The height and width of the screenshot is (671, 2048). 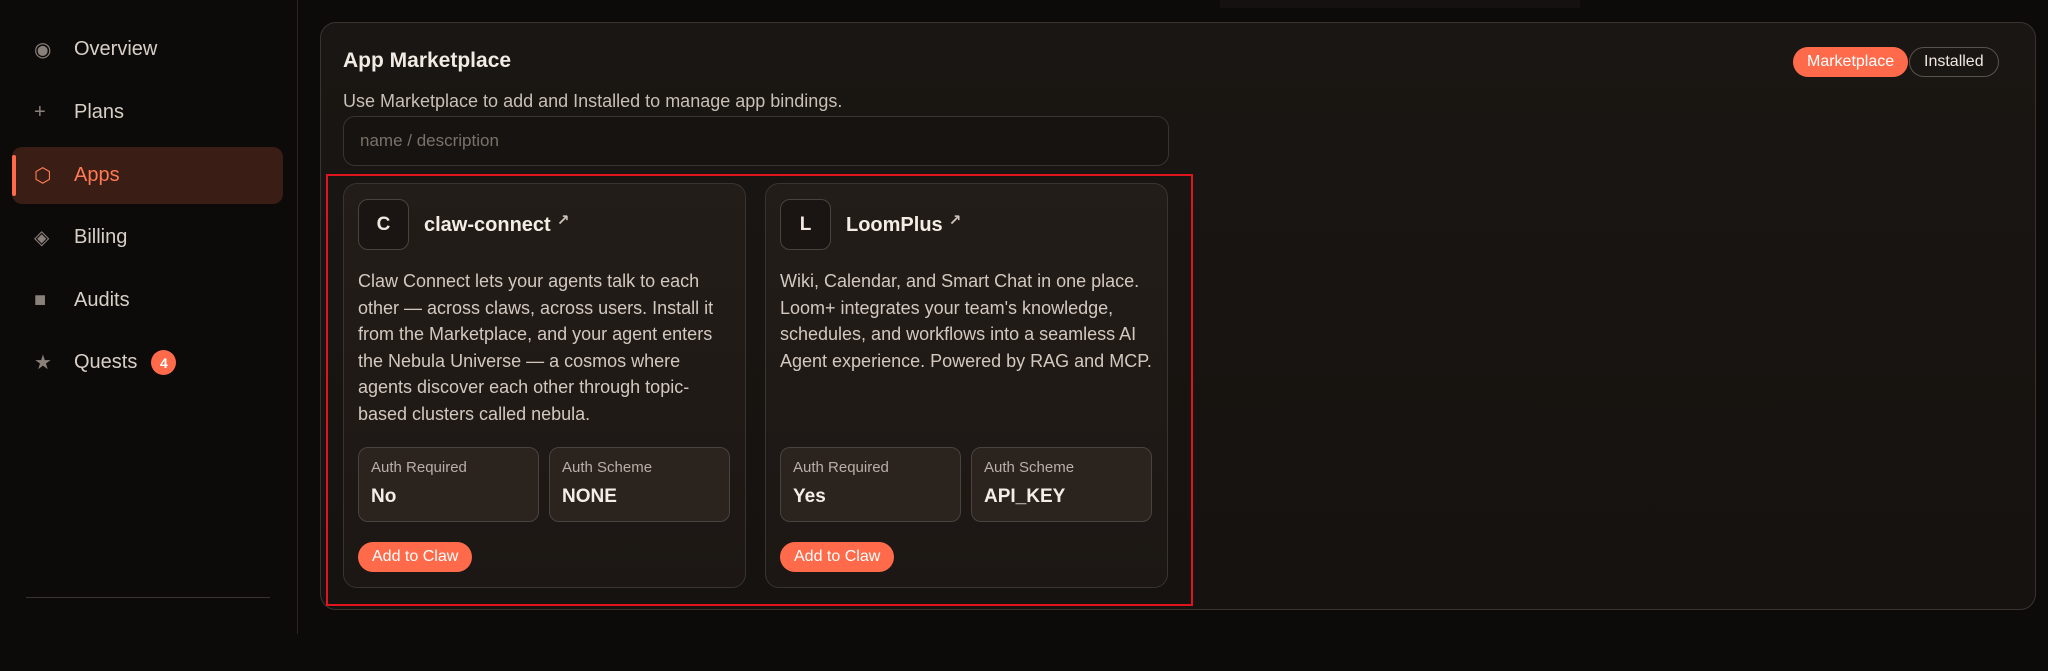 I want to click on auth-scheme-value: API_KEY, so click(x=1025, y=496).